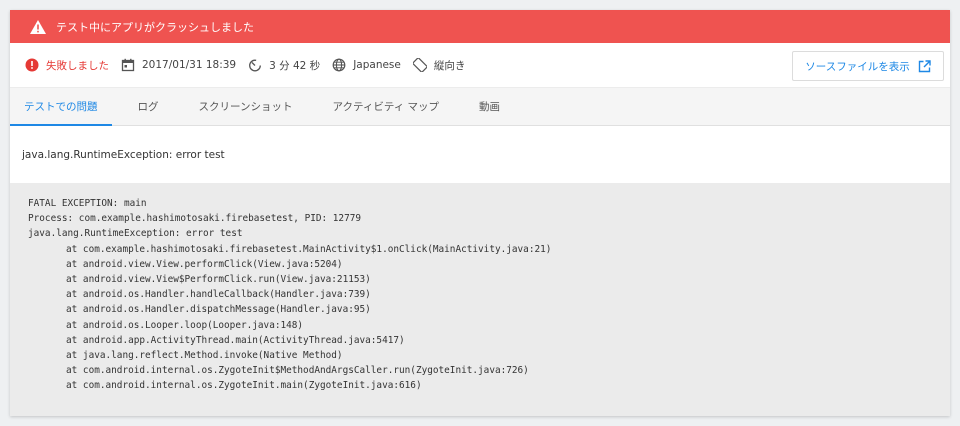 This screenshot has width=960, height=426. I want to click on view-source-button: ソースファイルを表示, so click(868, 66).